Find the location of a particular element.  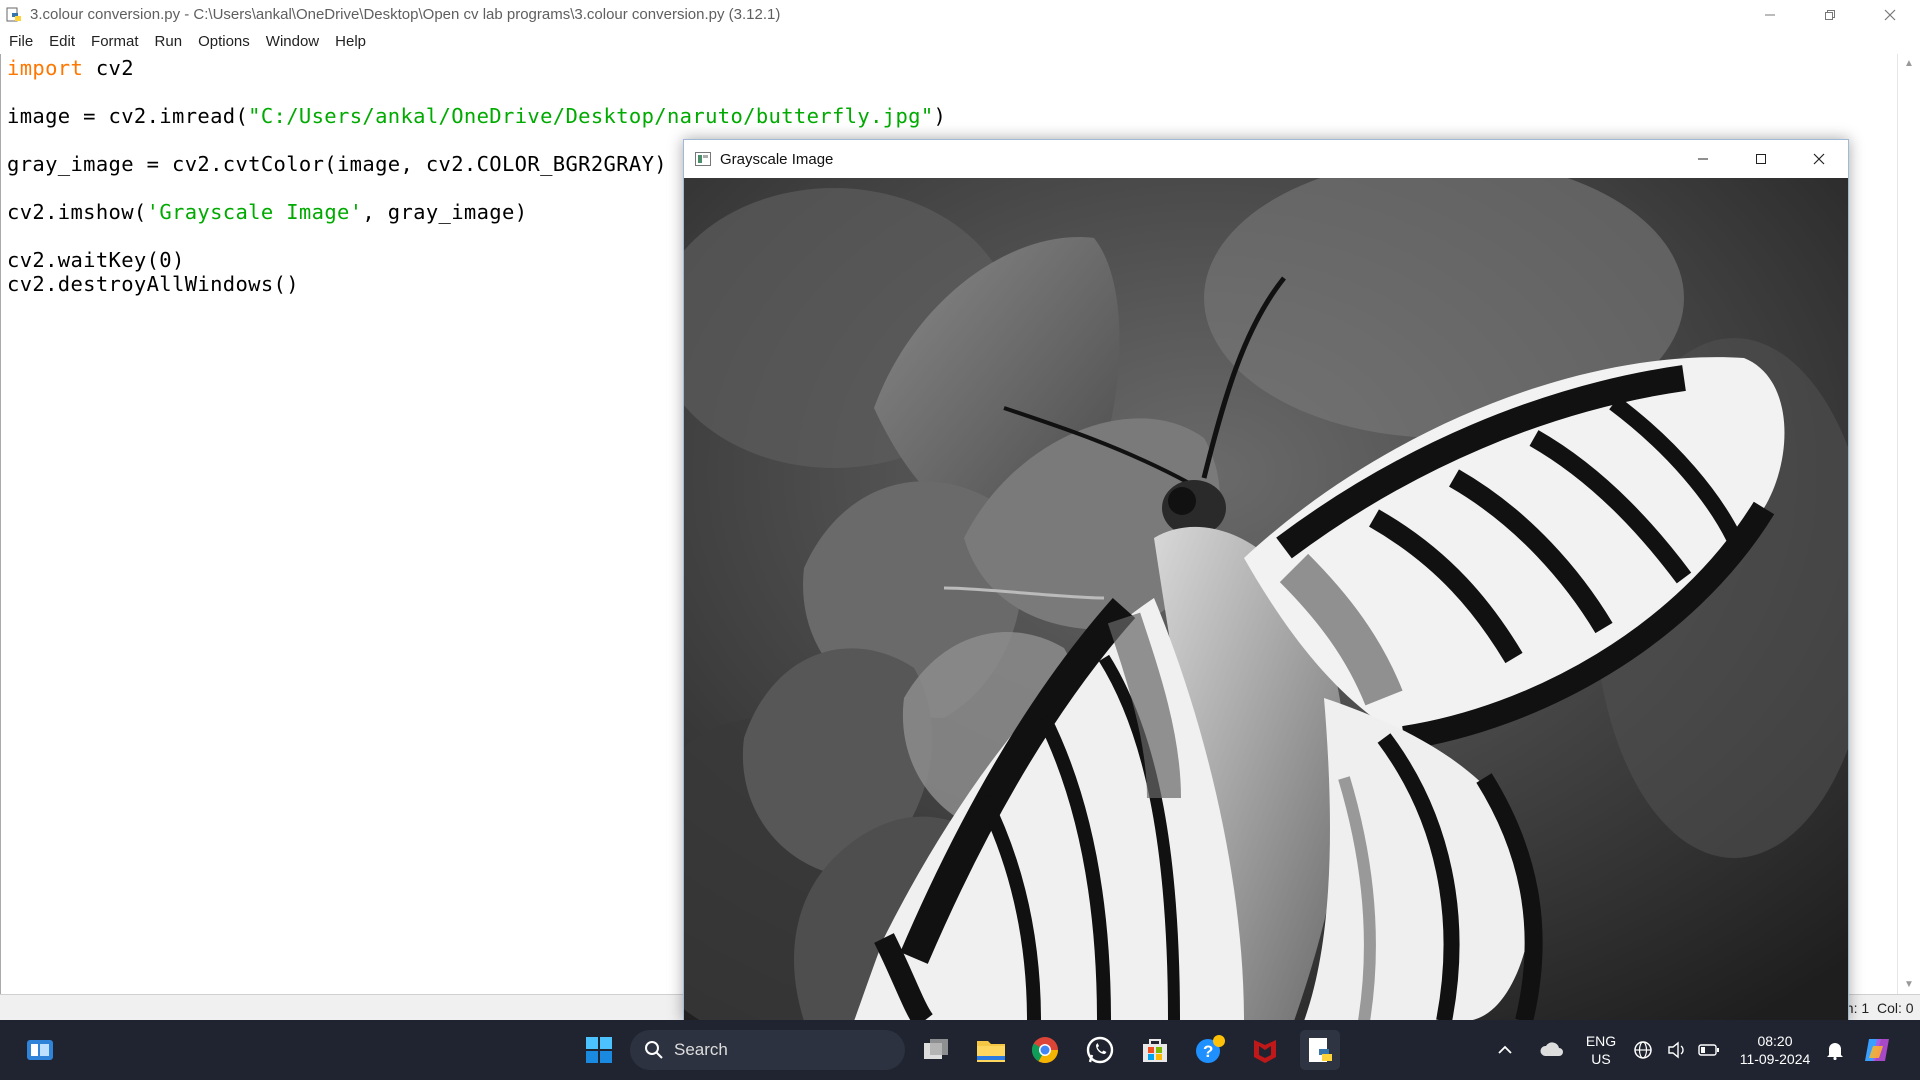

code-line-10: cv2.destroyAllWindows() is located at coordinates (153, 284).